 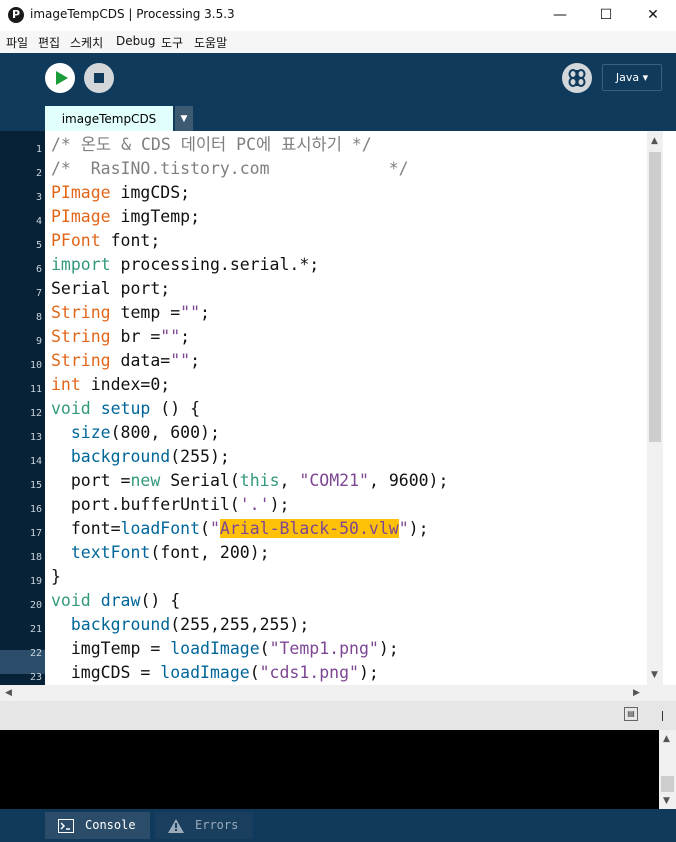 What do you see at coordinates (17, 42) in the screenshot?
I see `menu-file: 파일` at bounding box center [17, 42].